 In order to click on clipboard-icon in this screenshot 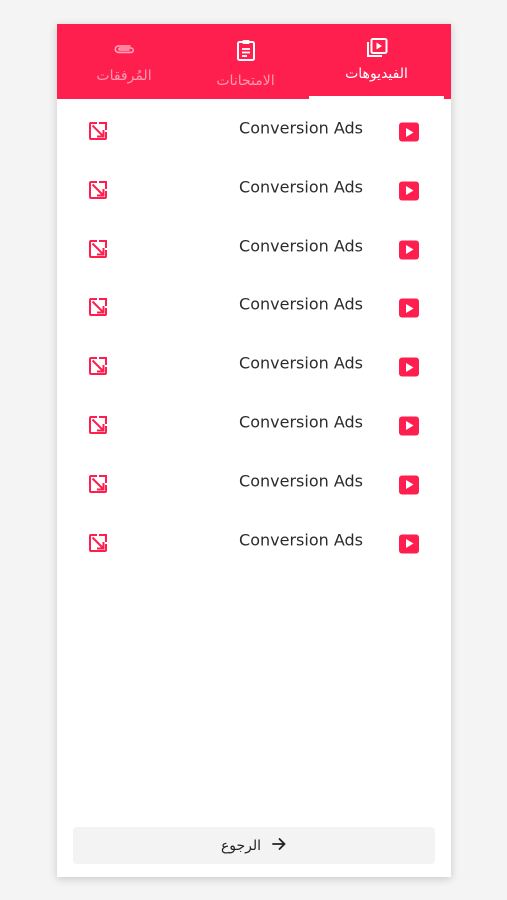, I will do `click(246, 50)`.